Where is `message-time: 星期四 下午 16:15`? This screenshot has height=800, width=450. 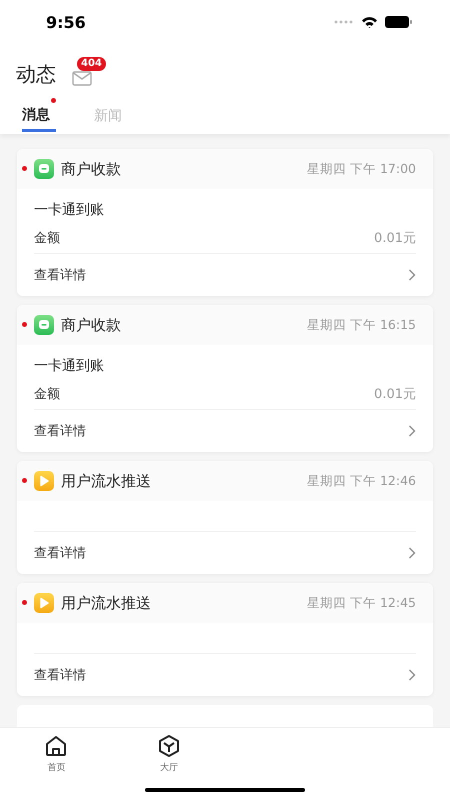 message-time: 星期四 下午 16:15 is located at coordinates (361, 325).